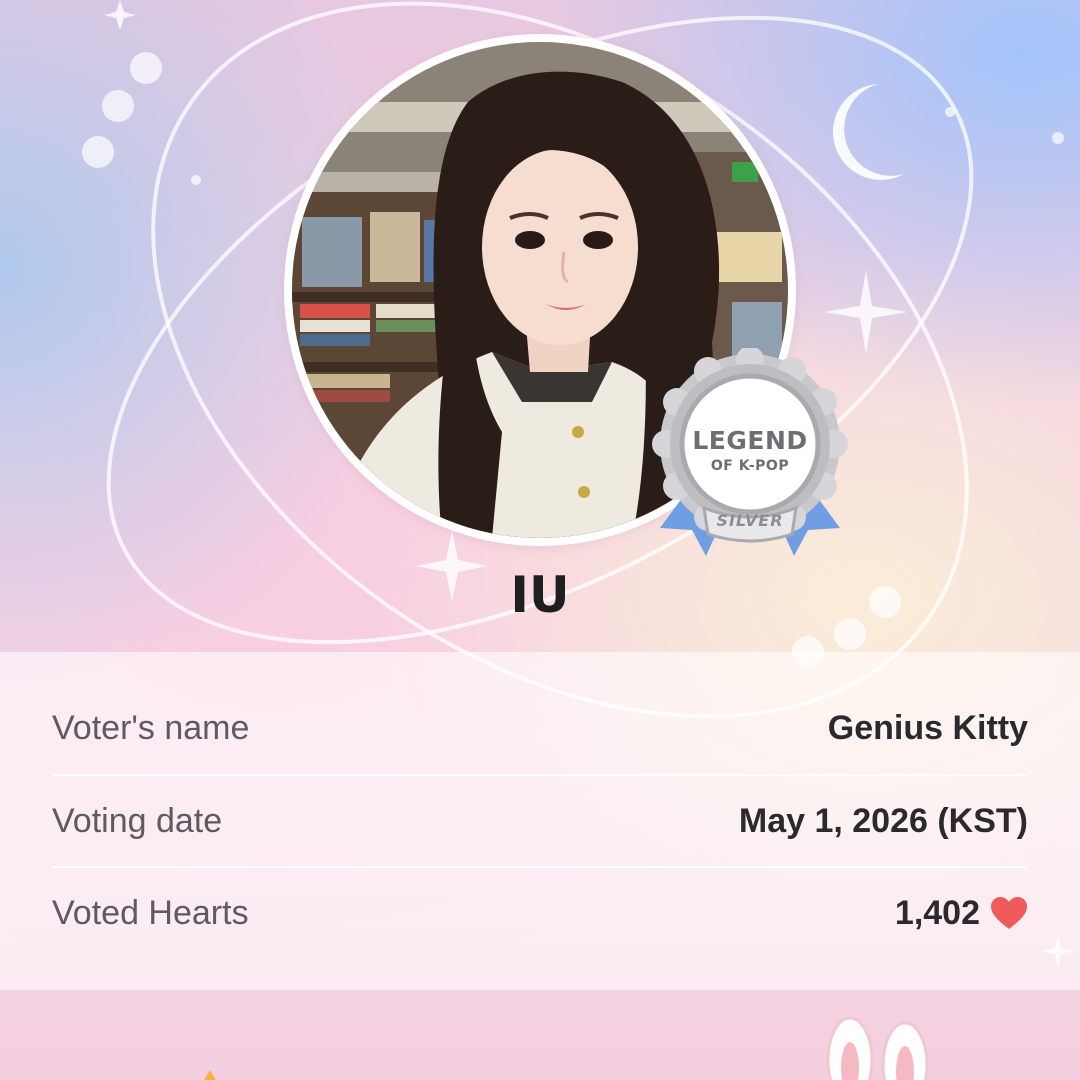 The width and height of the screenshot is (1080, 1080). I want to click on voting-date-row: Voting date May 1, 2026 (KST), so click(540, 821).